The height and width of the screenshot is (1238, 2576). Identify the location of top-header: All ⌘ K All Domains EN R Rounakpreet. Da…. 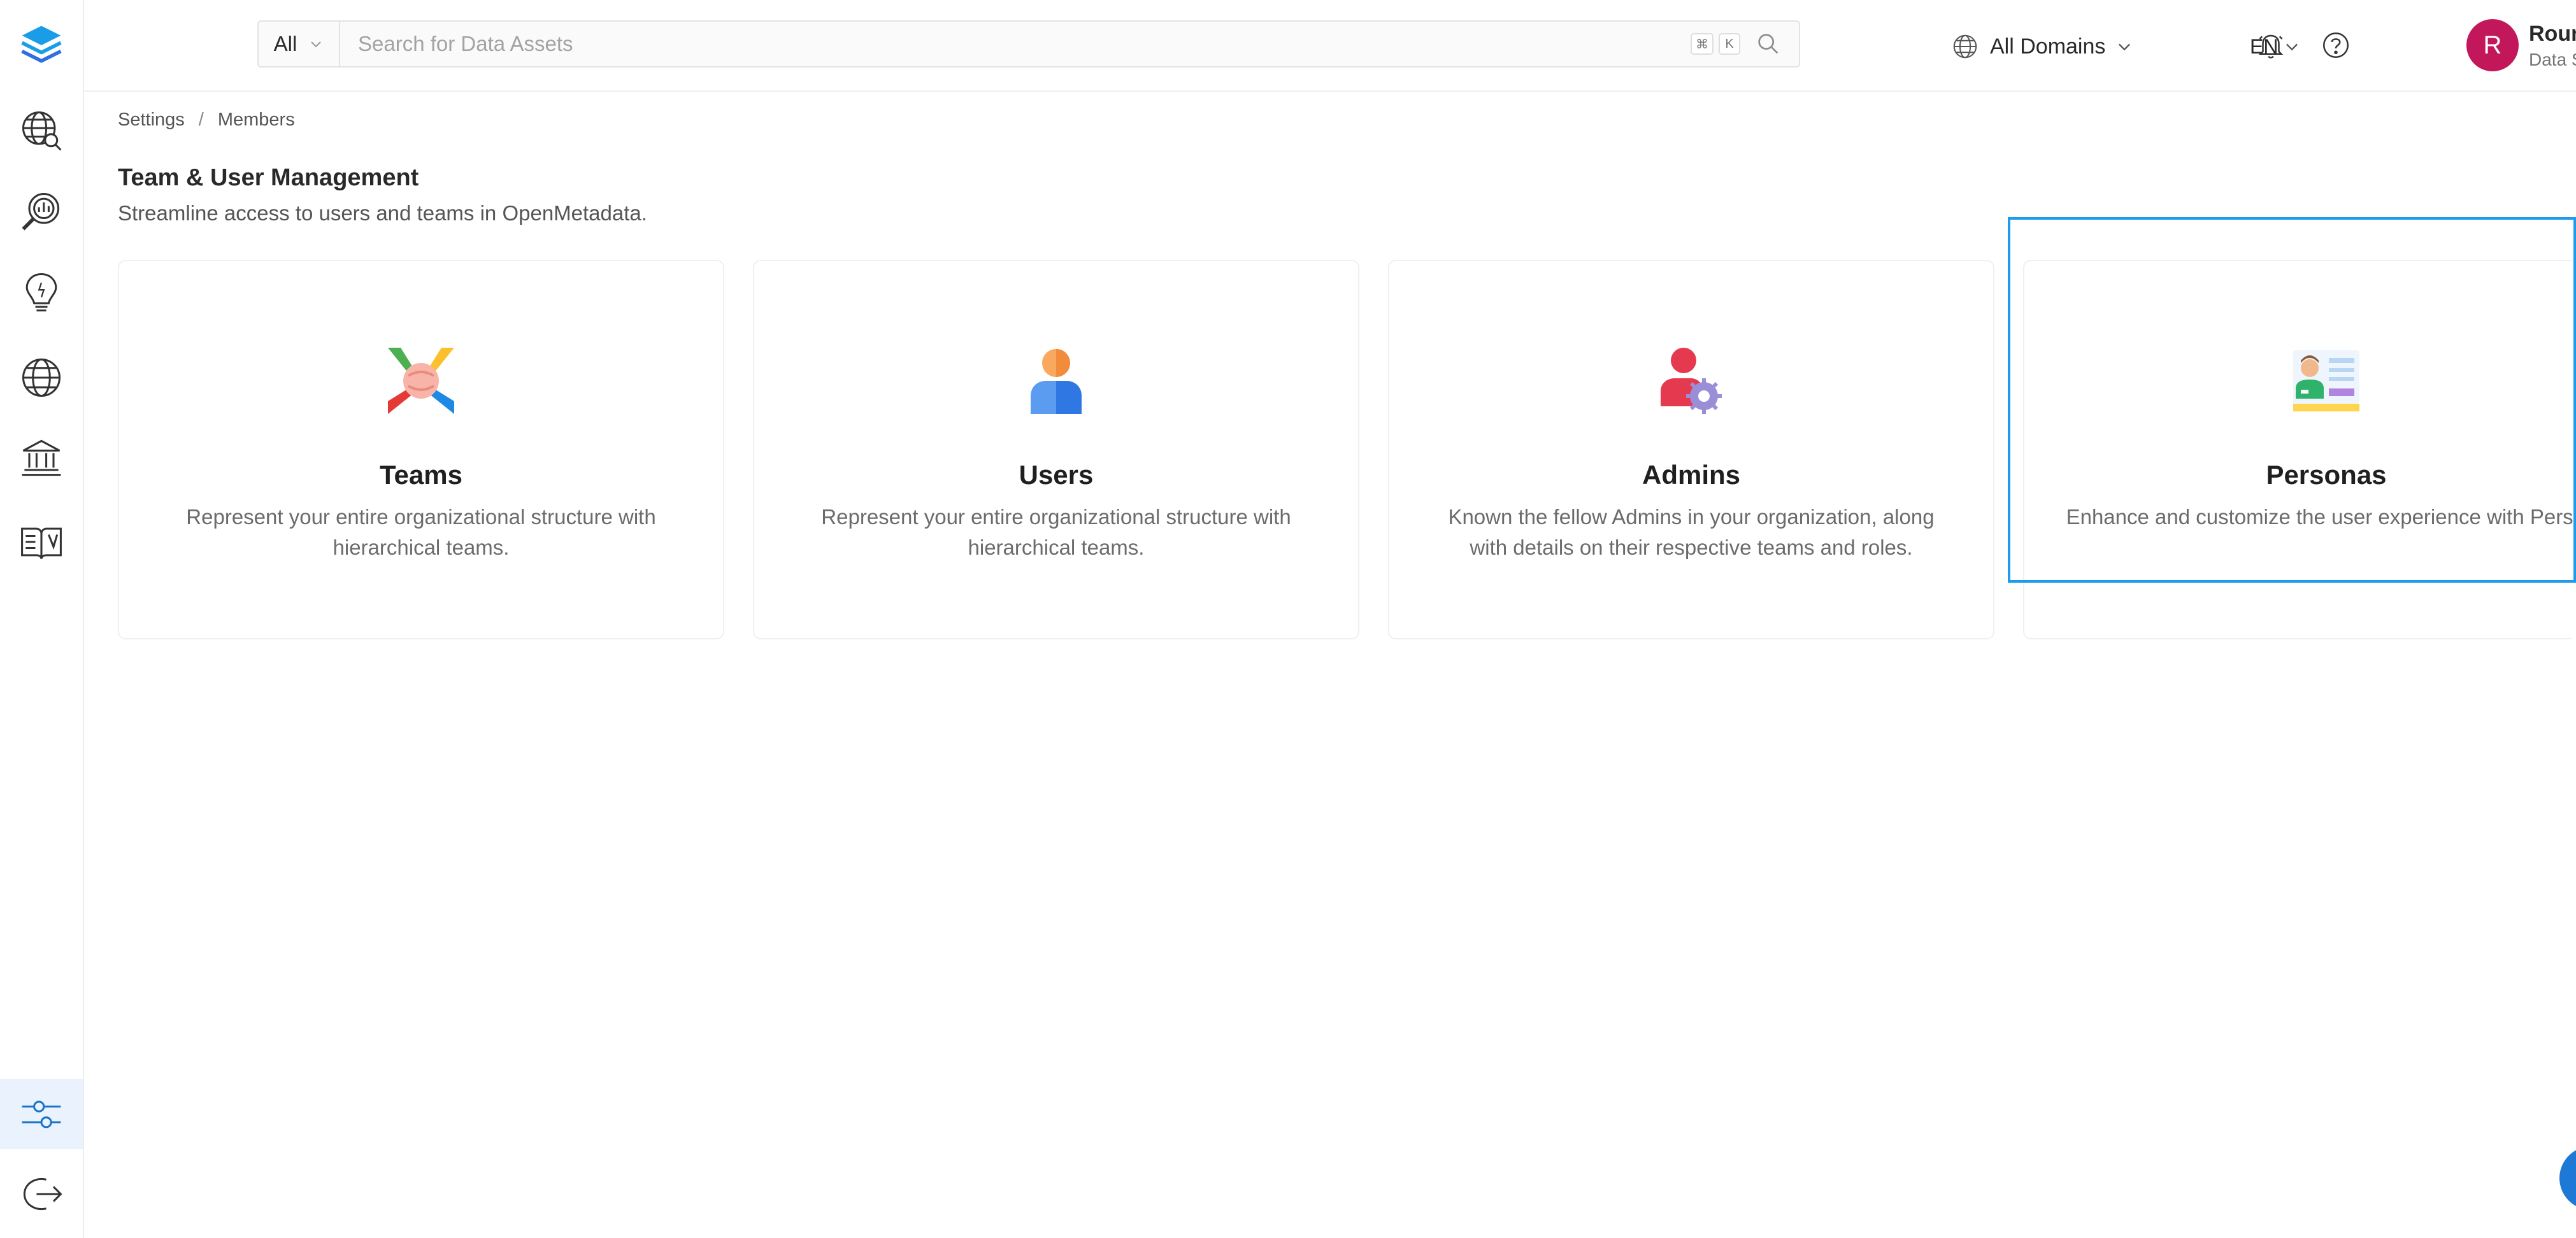
(1330, 46).